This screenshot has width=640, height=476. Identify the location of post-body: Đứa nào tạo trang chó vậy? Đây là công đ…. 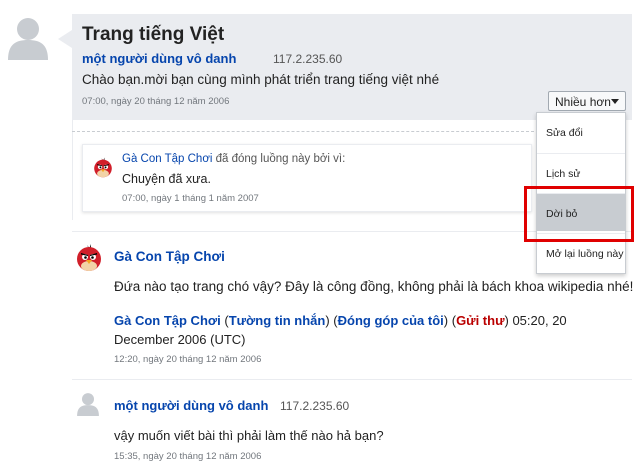
(374, 286).